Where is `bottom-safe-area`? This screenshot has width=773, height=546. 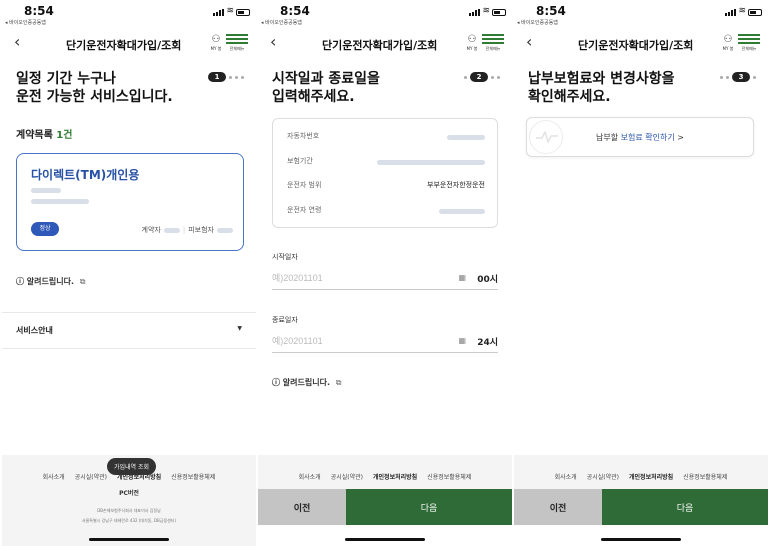
bottom-safe-area is located at coordinates (641, 535).